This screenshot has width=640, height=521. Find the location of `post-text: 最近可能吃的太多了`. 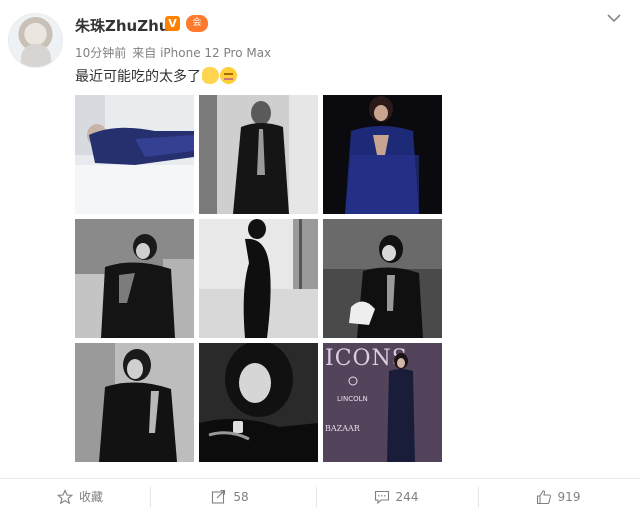

post-text: 最近可能吃的太多了 is located at coordinates (138, 77).